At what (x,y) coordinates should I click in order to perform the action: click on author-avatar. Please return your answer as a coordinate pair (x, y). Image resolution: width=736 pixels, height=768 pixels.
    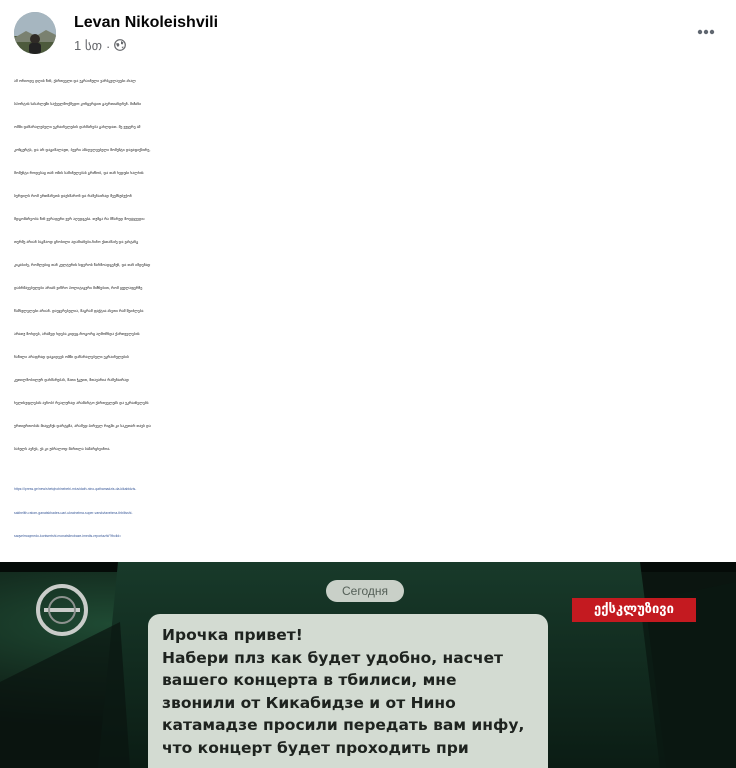
    Looking at the image, I should click on (35, 33).